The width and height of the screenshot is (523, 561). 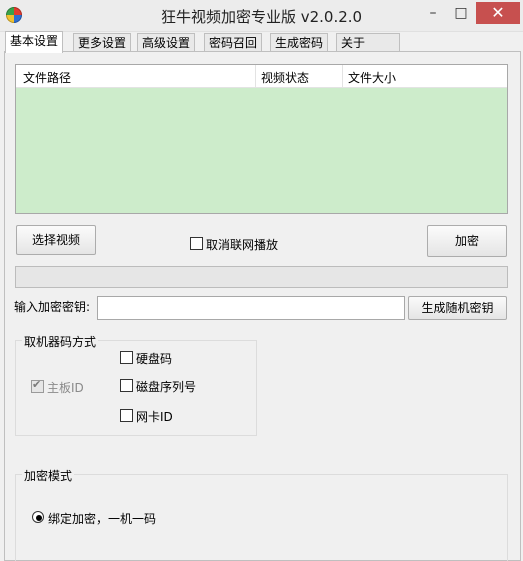 I want to click on title-bar: 狂牛视频加密专业版 v2.0.2.0 – □ ✕, so click(x=261, y=16).